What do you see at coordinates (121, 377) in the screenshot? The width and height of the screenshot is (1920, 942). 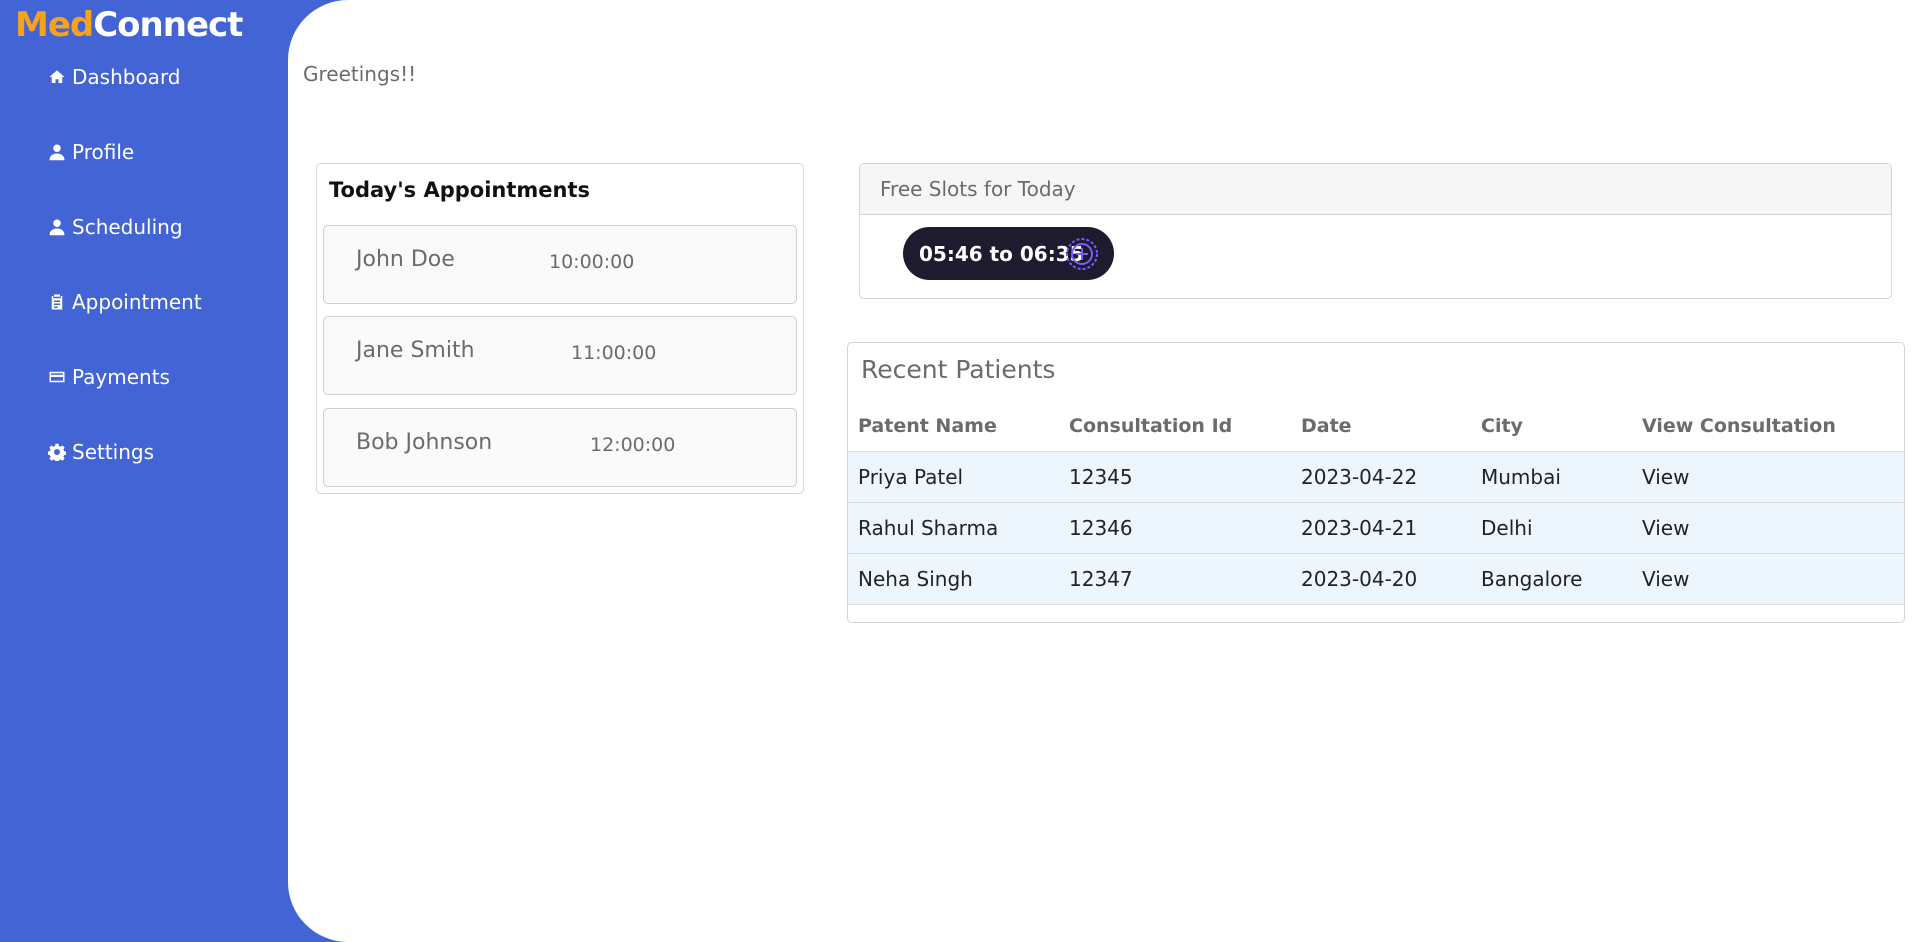 I see `sidebar-item-label: Payments` at bounding box center [121, 377].